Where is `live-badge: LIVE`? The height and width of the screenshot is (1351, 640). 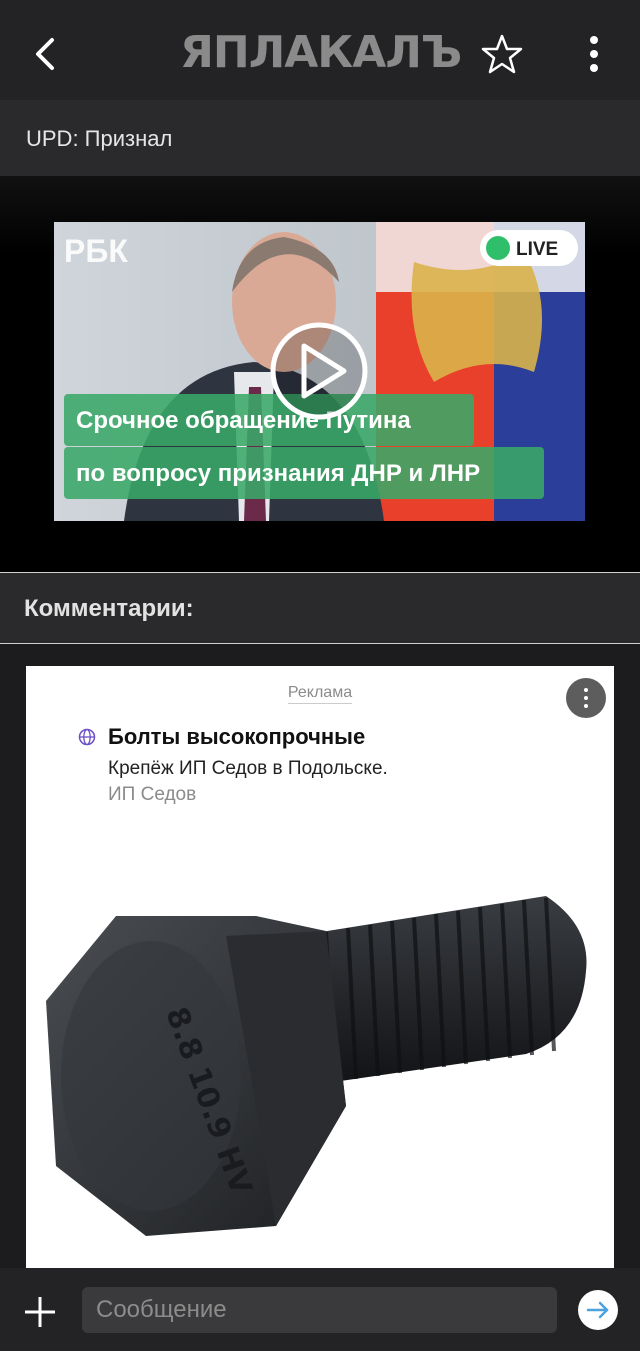 live-badge: LIVE is located at coordinates (537, 249).